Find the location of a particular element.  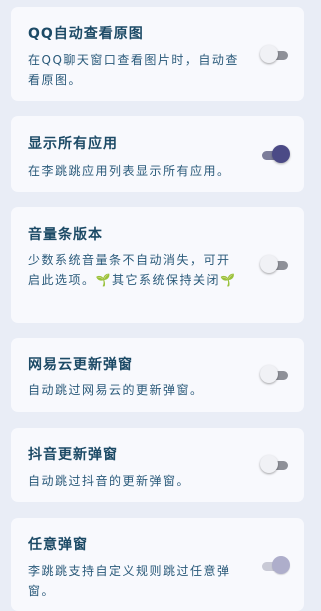

setting-show-all-apps: 显示所有应用 在李跳跳应用列表显示所有应用。 is located at coordinates (157, 154).